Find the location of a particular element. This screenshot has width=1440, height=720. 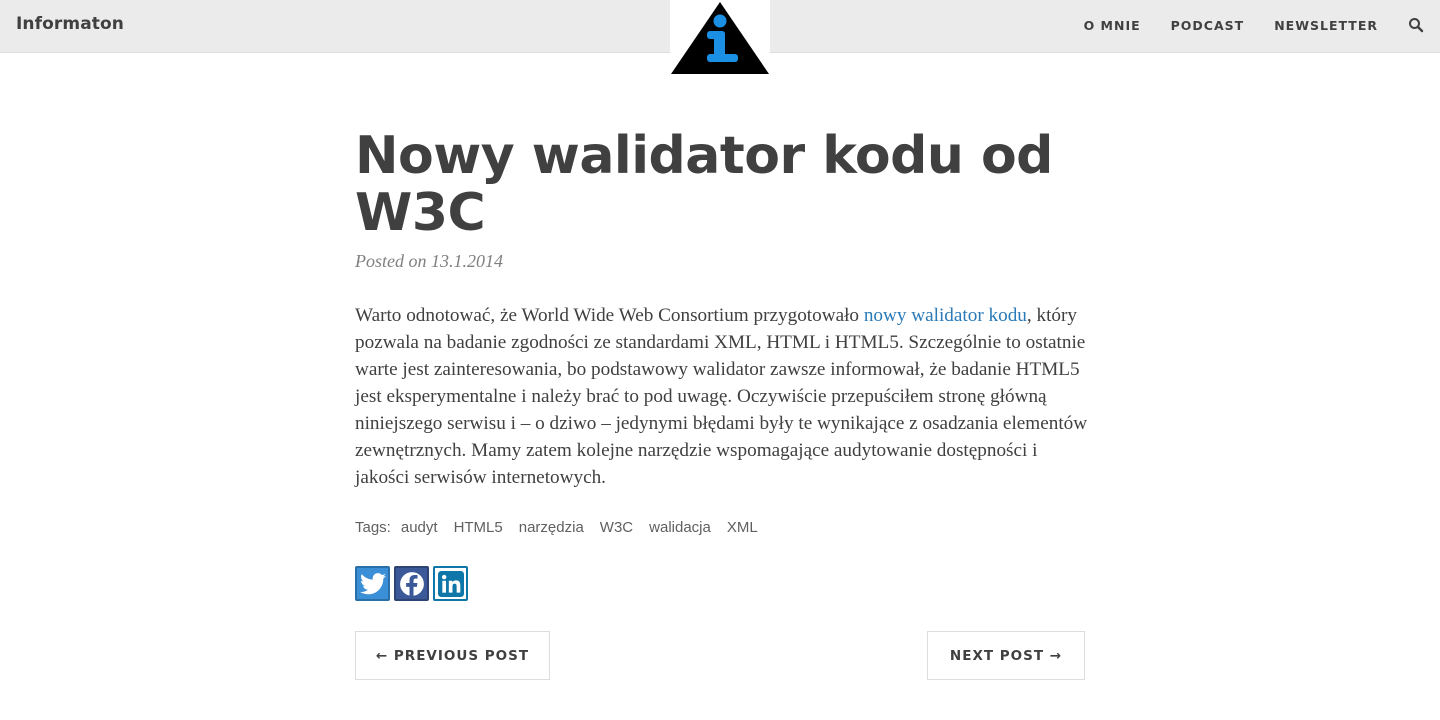

validator-link: nowy walidator kodu is located at coordinates (945, 315).